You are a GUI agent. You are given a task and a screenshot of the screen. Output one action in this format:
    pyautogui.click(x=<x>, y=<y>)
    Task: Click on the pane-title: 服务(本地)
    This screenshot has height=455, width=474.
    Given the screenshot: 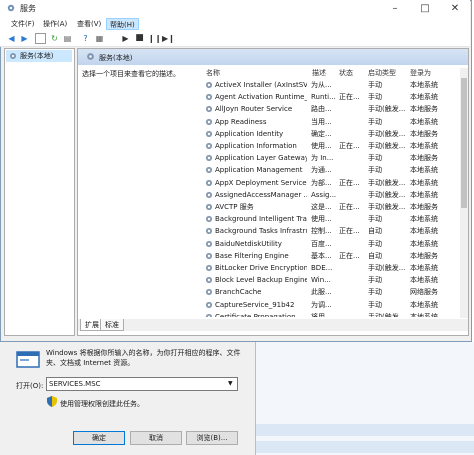 What is the action you would take?
    pyautogui.click(x=116, y=58)
    